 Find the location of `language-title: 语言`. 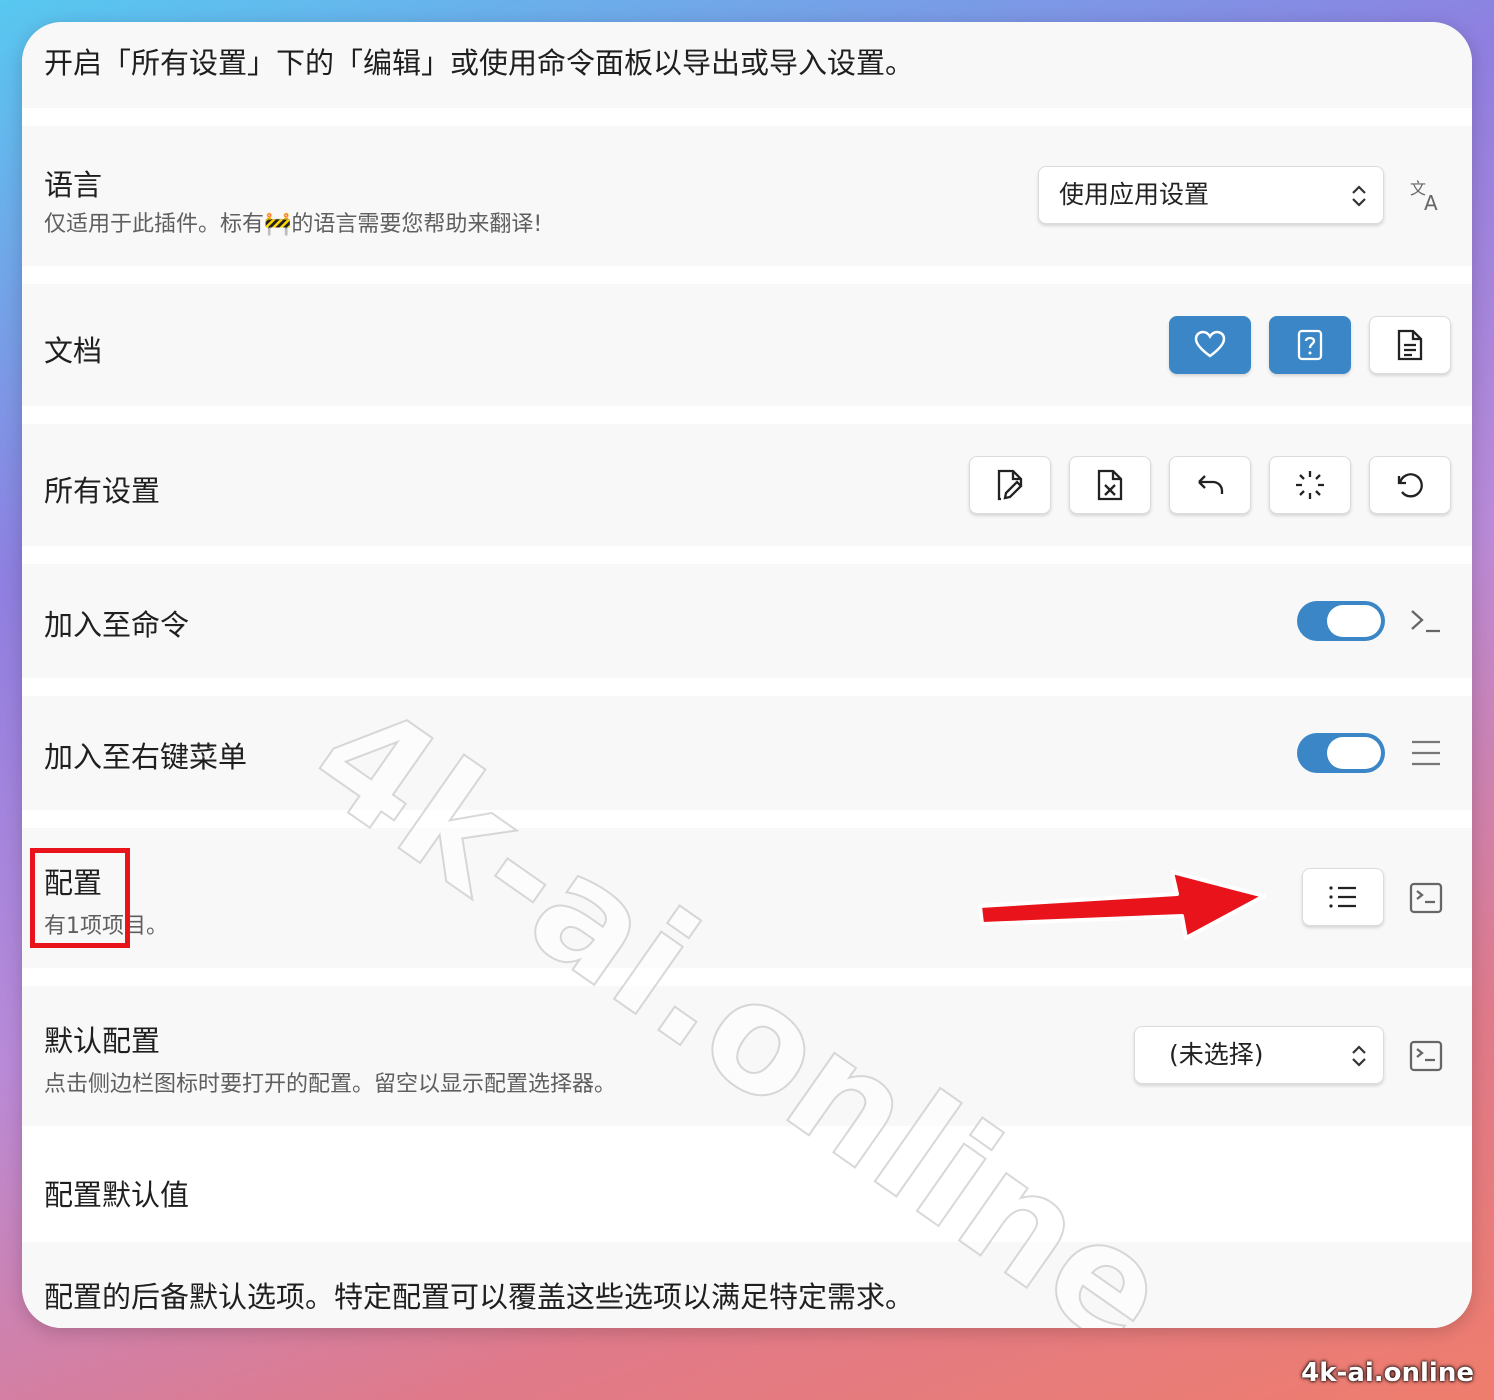

language-title: 语言 is located at coordinates (73, 185).